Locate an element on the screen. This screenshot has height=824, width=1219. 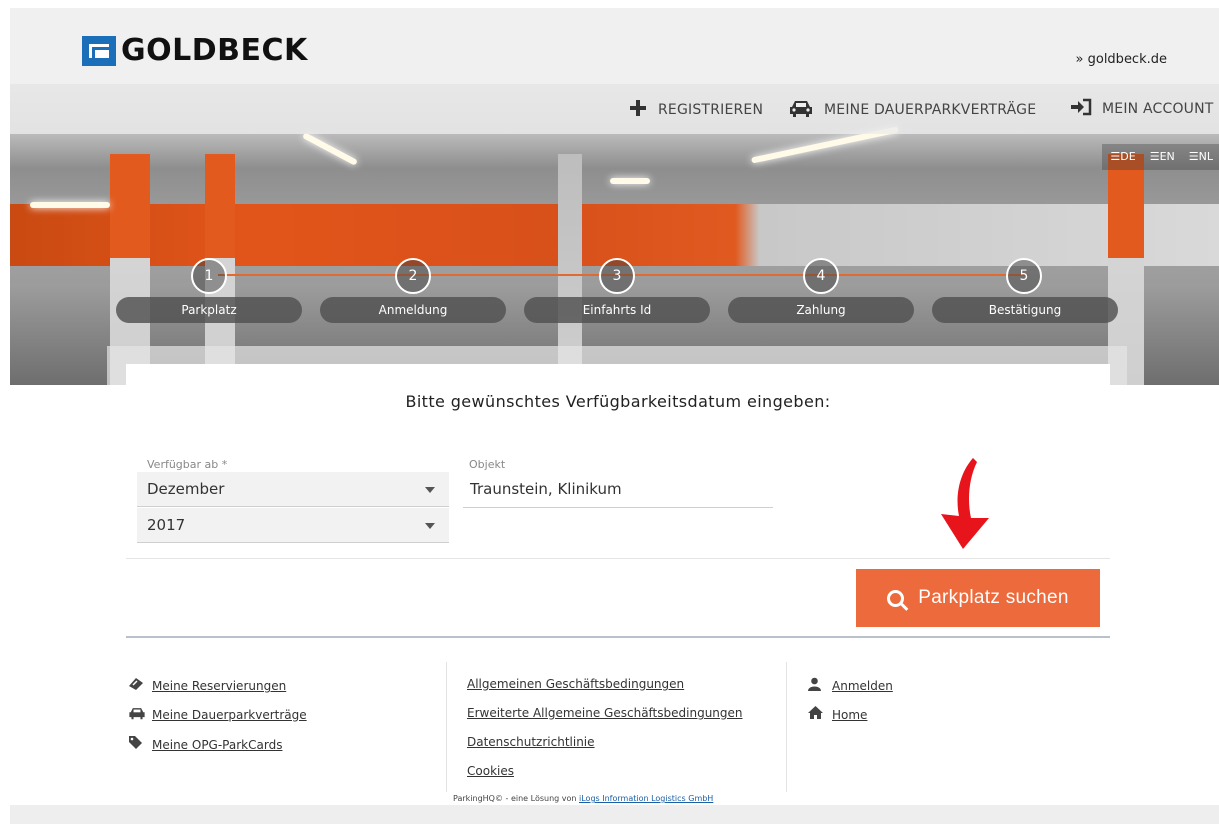
step-2-label: Anmeldung is located at coordinates (413, 310).